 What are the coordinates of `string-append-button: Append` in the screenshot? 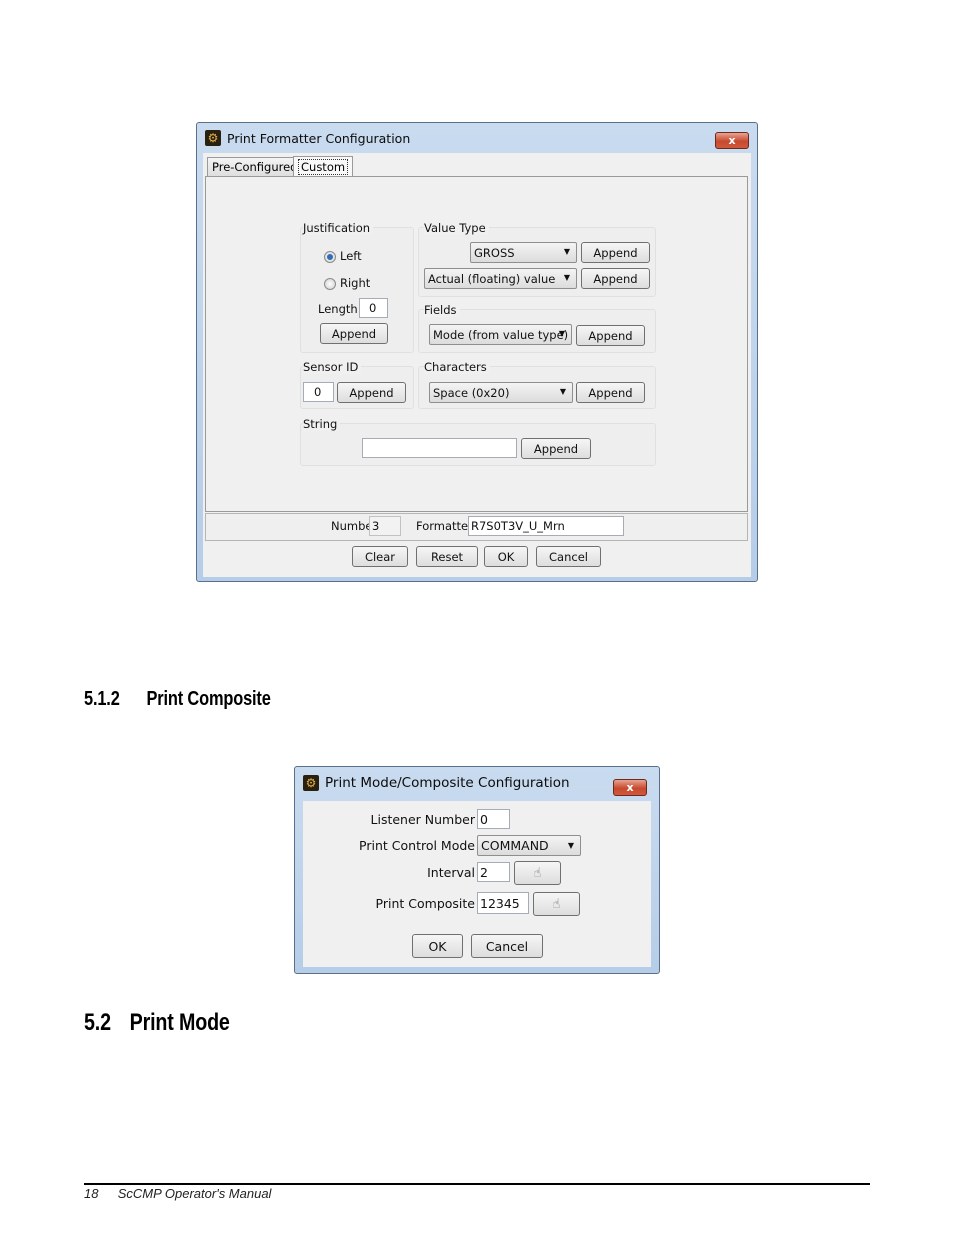 It's located at (556, 448).